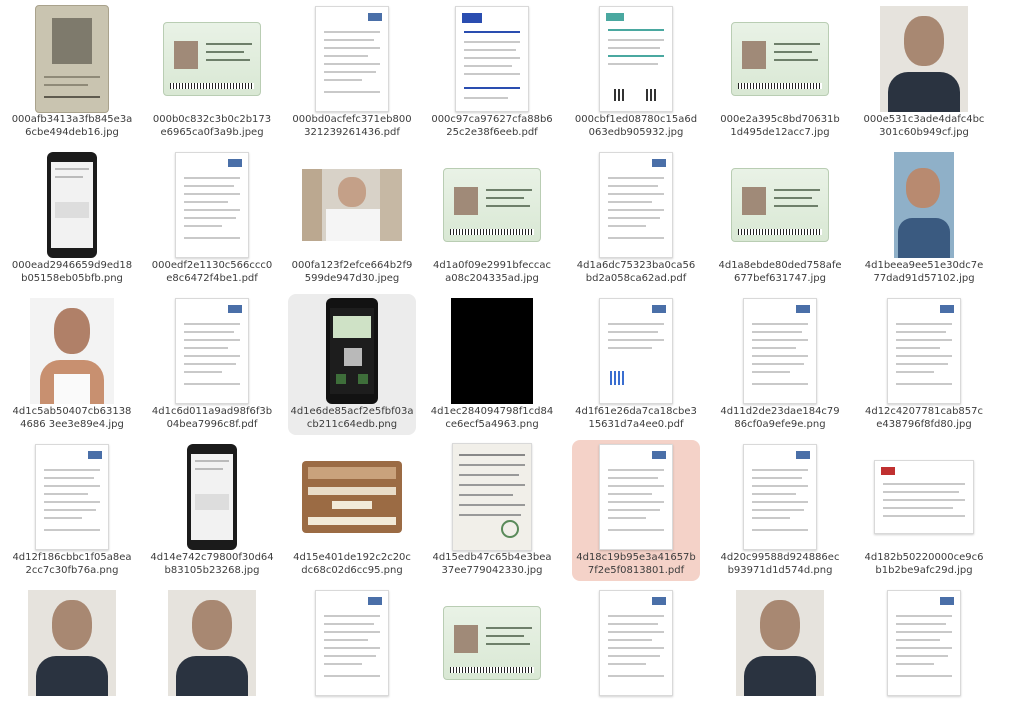 This screenshot has width=1024, height=727. What do you see at coordinates (924, 126) in the screenshot?
I see `file-name-label: 000e531c3ade4dafc4bc301c60b949cf.jpg` at bounding box center [924, 126].